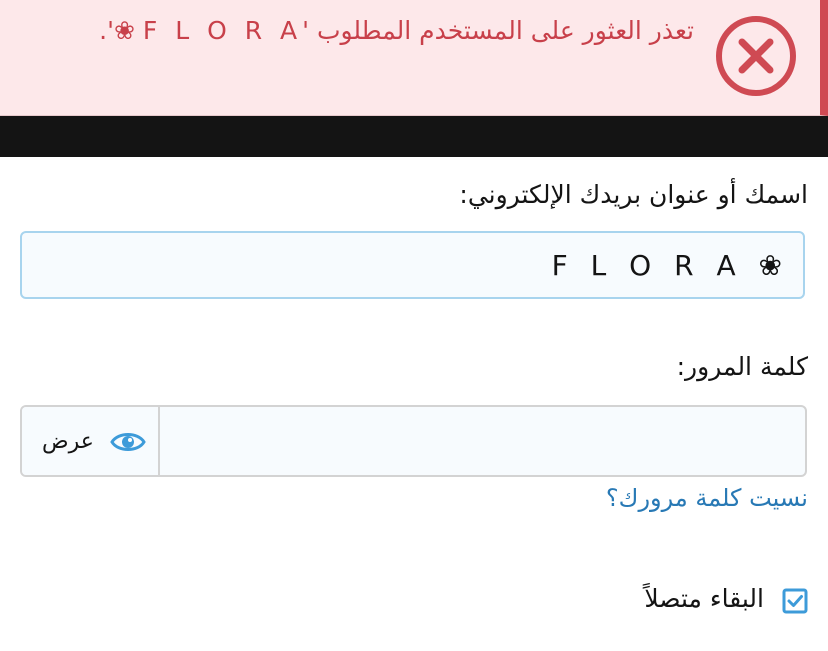  I want to click on forgot-password-link: نسيت كلمة مرورك؟, so click(707, 498).